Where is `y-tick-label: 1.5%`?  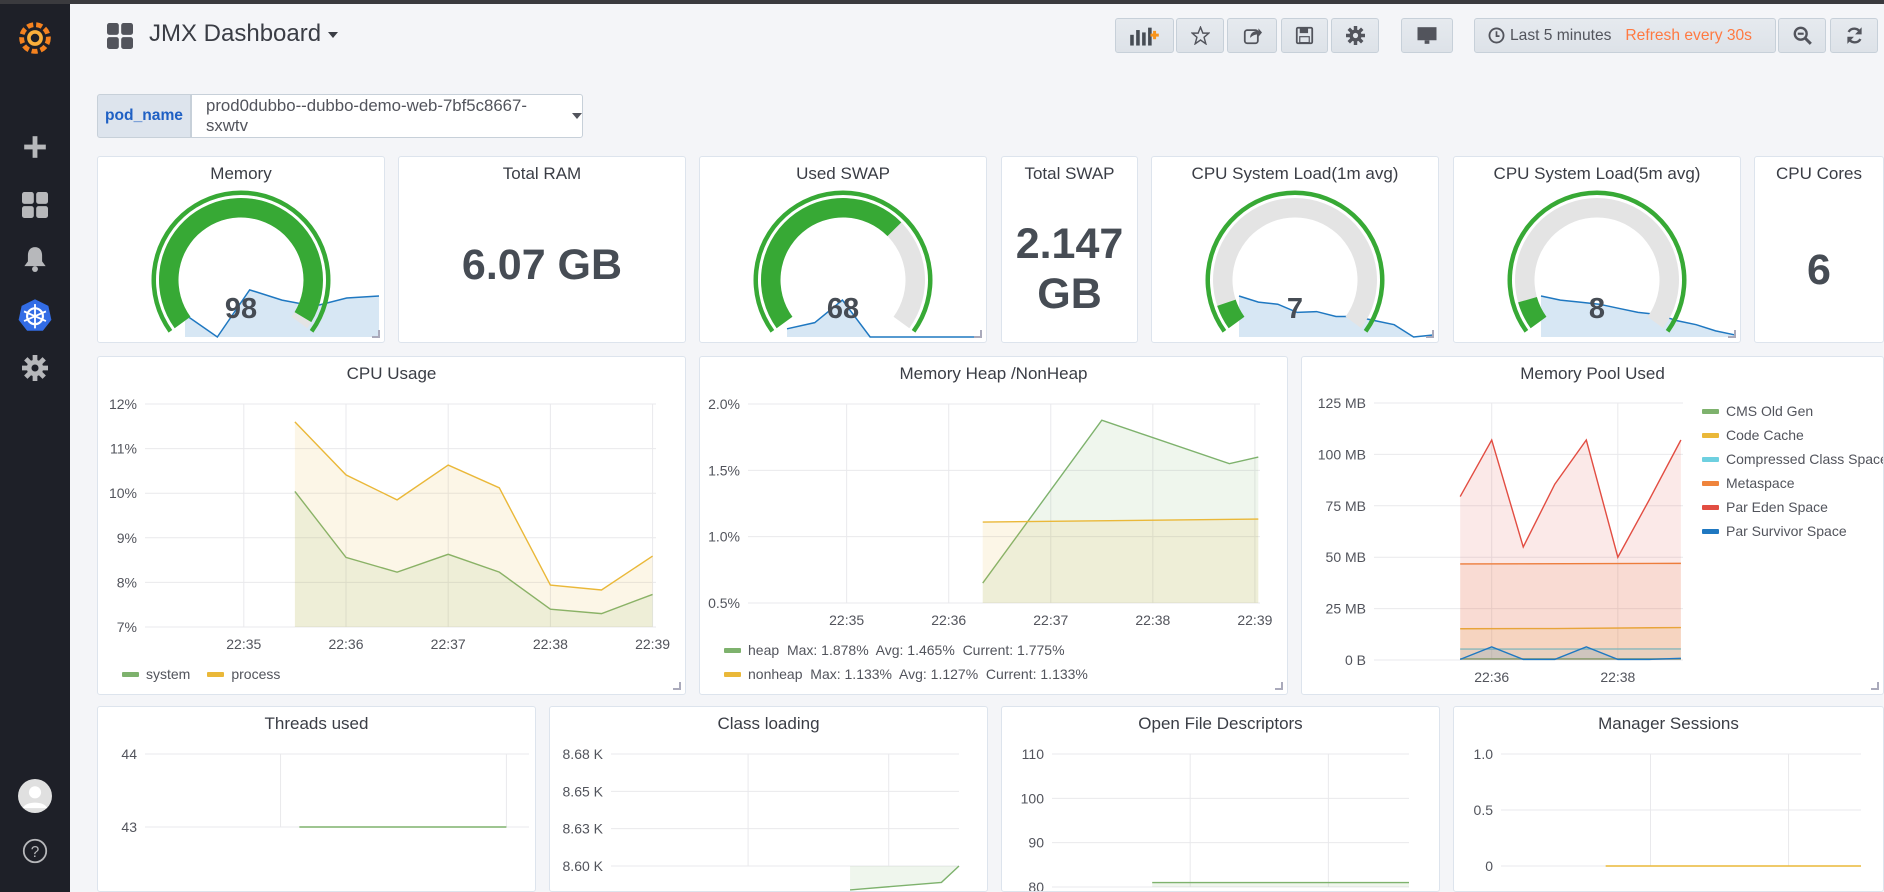 y-tick-label: 1.5% is located at coordinates (724, 470).